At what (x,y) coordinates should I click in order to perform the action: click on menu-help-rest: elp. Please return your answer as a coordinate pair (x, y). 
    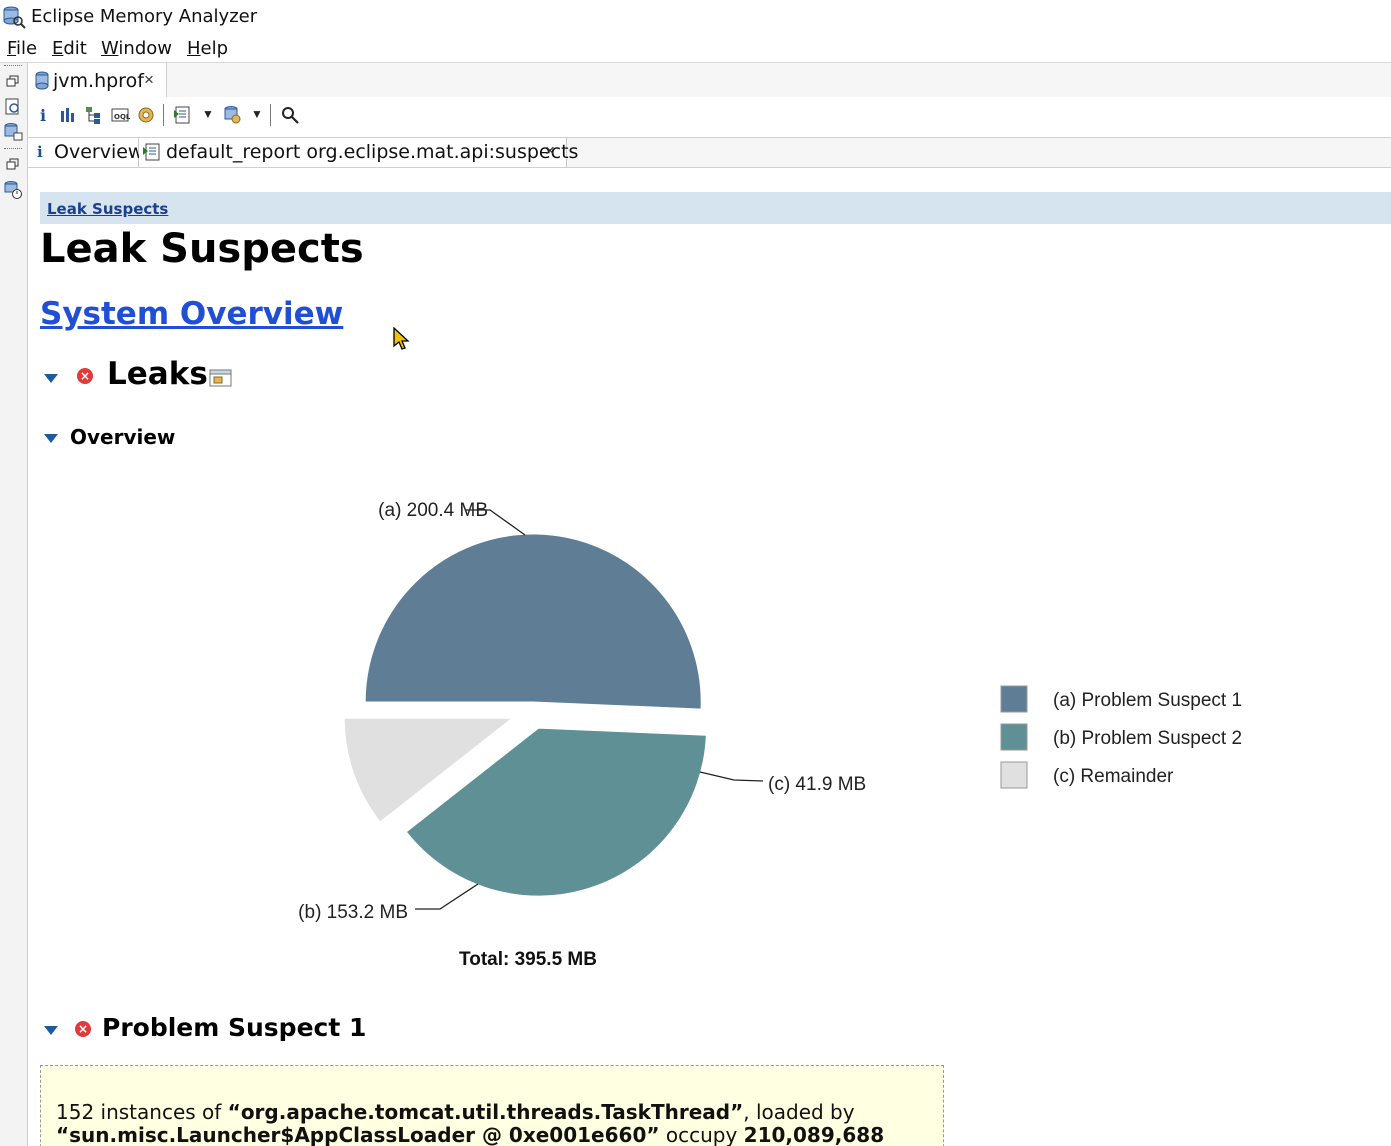
    Looking at the image, I should click on (214, 48).